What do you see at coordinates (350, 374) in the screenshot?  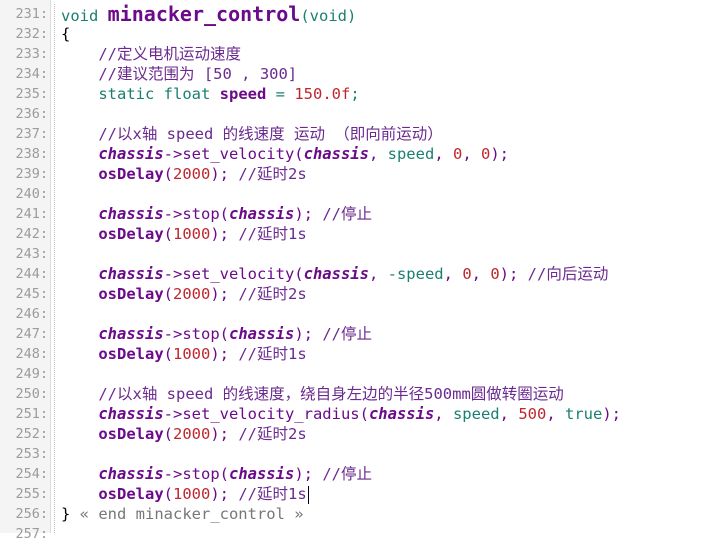 I see `code-line: 249:` at bounding box center [350, 374].